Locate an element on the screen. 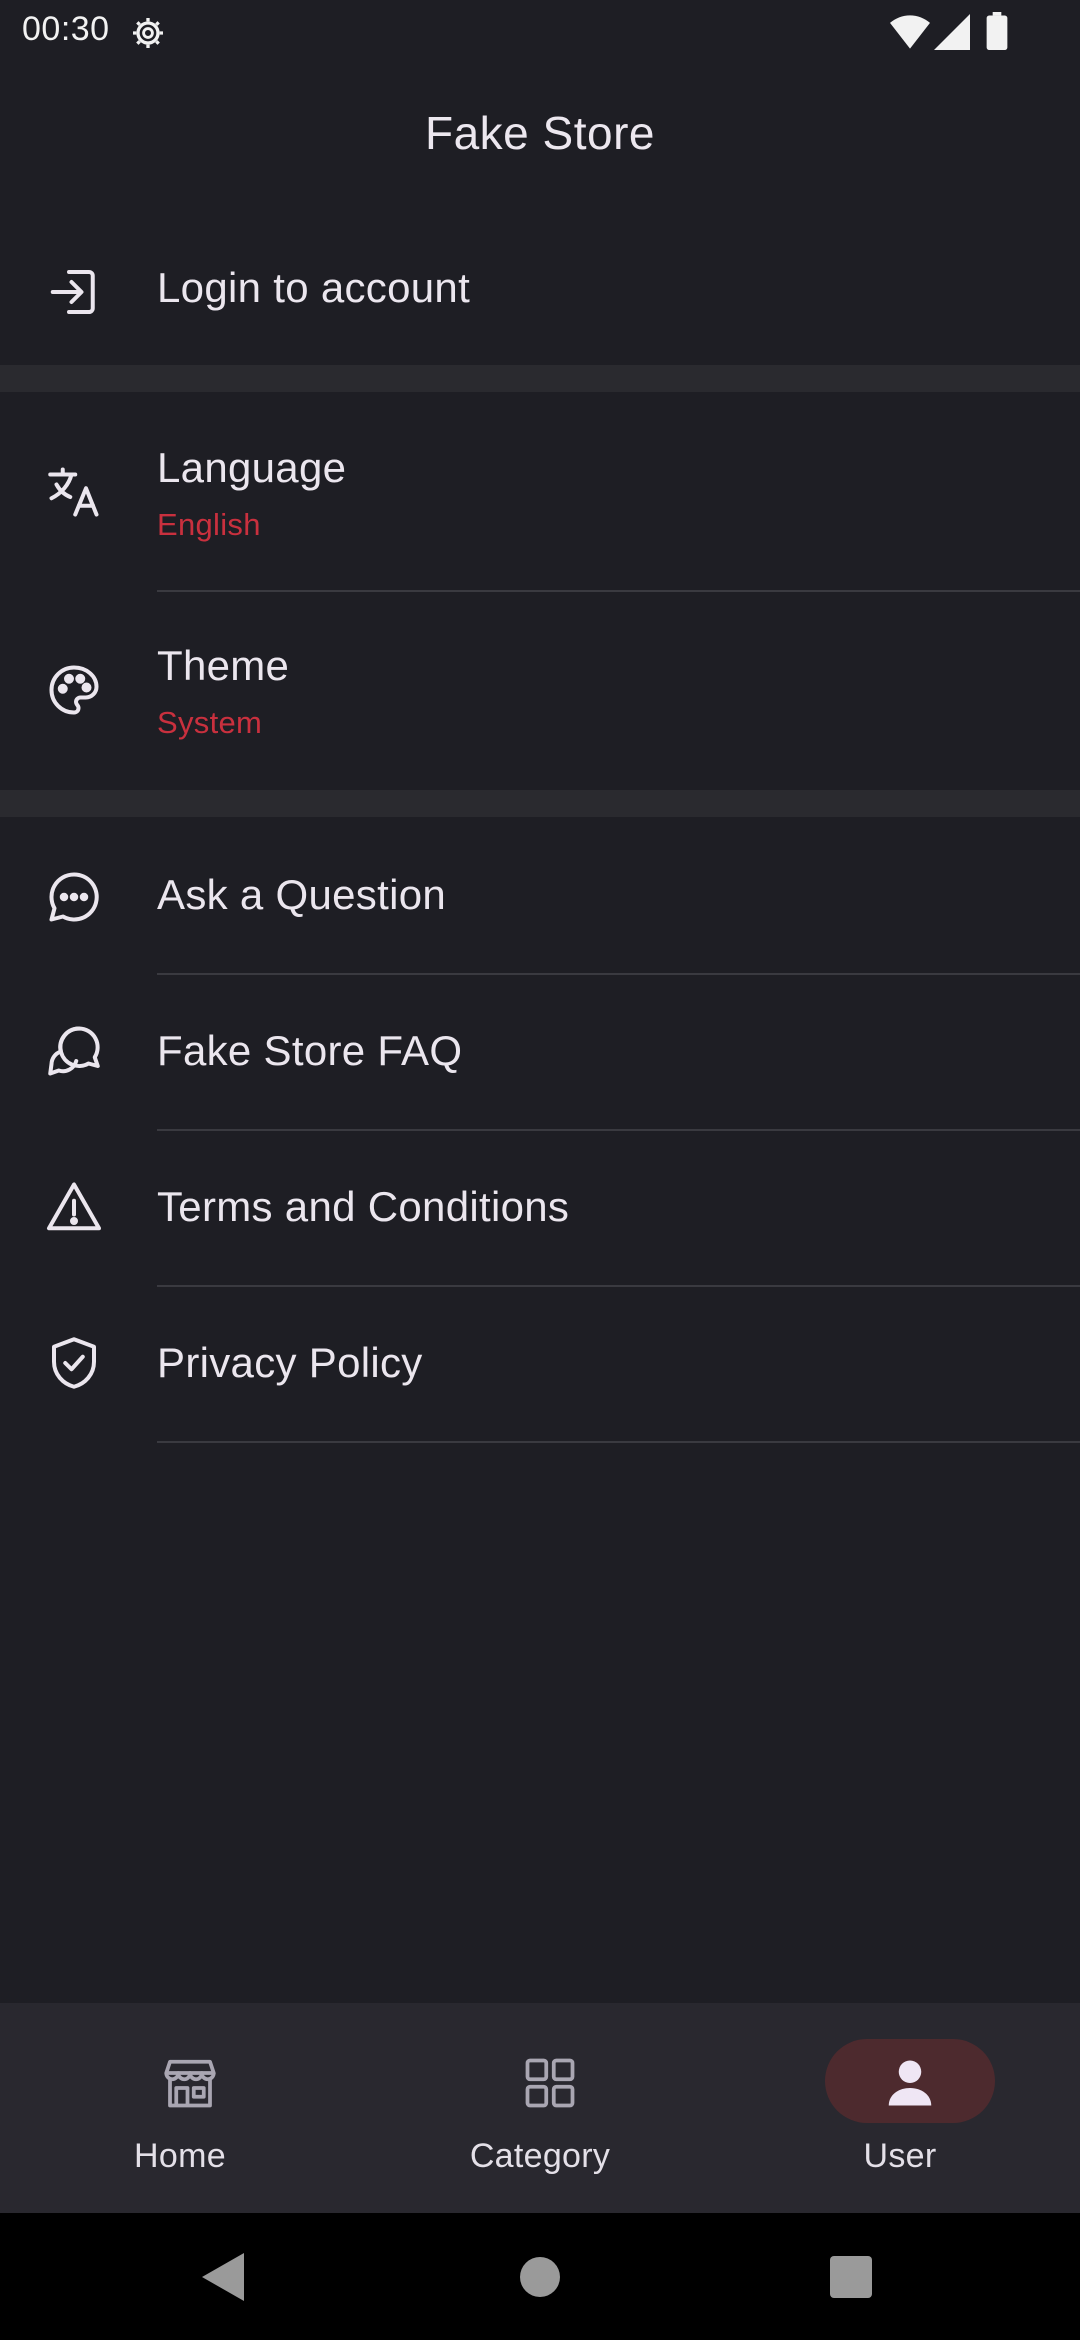 Image resolution: width=1080 pixels, height=2340 pixels. theme-row: Theme System is located at coordinates (540, 691).